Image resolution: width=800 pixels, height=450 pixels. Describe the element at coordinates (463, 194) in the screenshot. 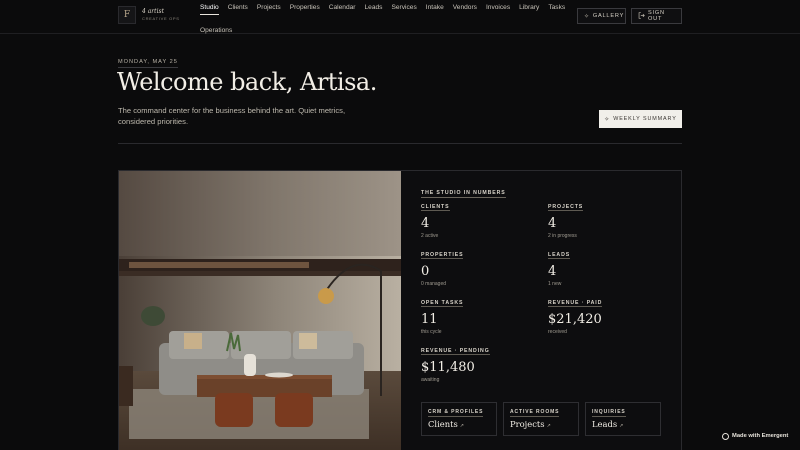

I see `stats-heading: THE STUDIO IN NUMBERS` at that location.